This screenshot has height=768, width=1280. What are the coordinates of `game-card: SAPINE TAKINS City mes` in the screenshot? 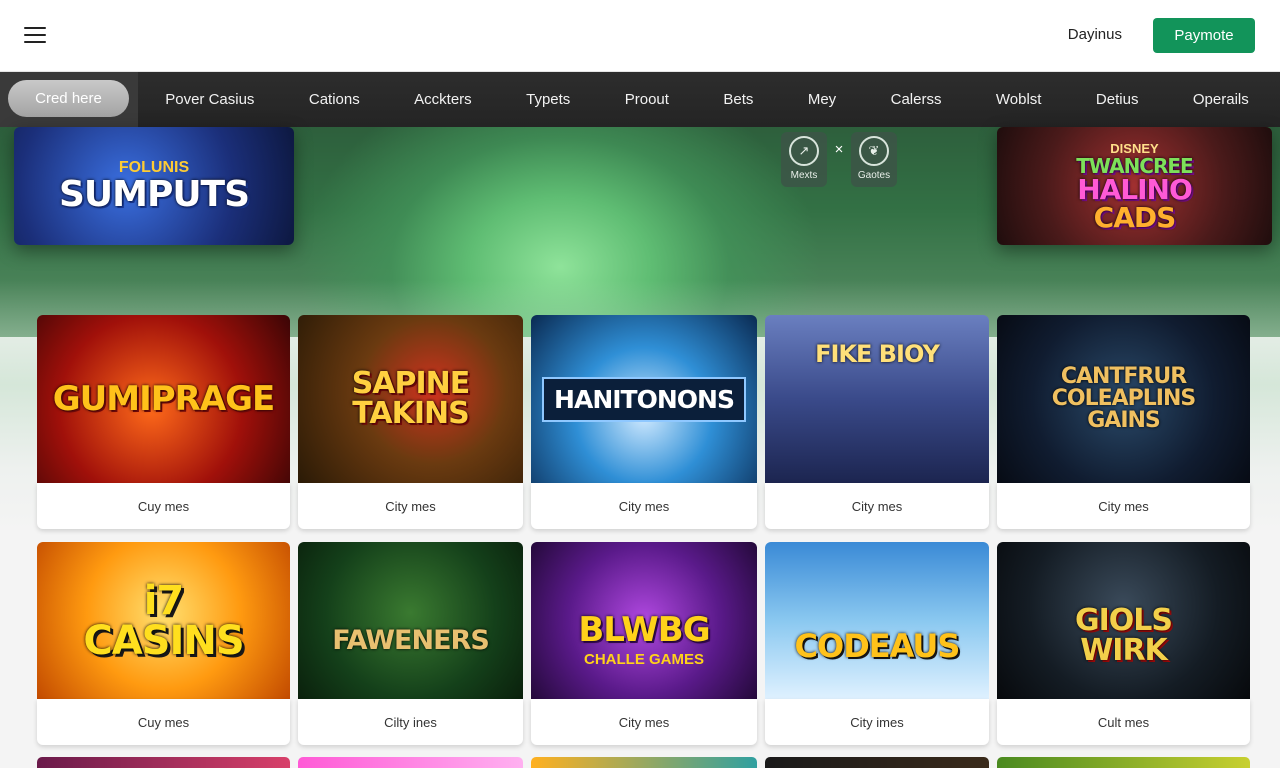 It's located at (410, 422).